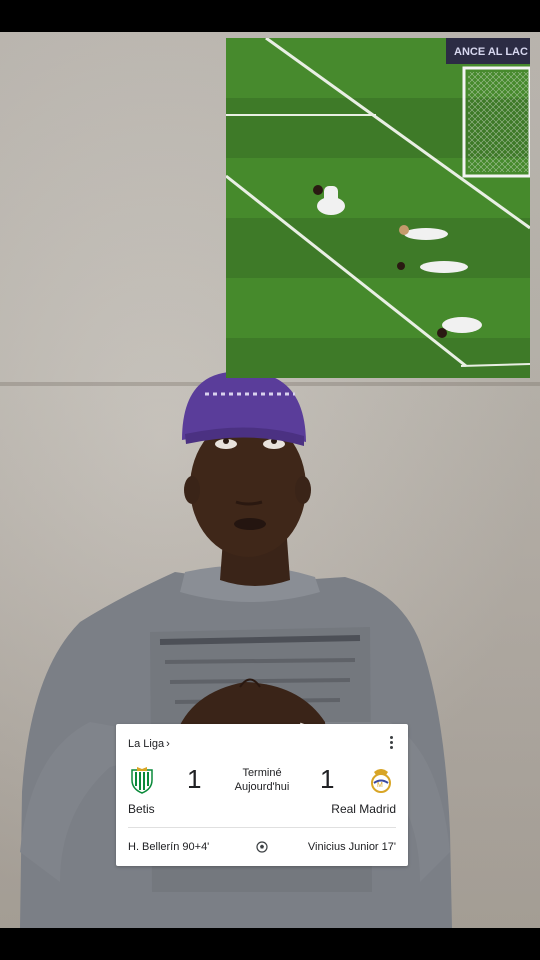  Describe the element at coordinates (142, 780) in the screenshot. I see `real-betis-crest-icon` at that location.